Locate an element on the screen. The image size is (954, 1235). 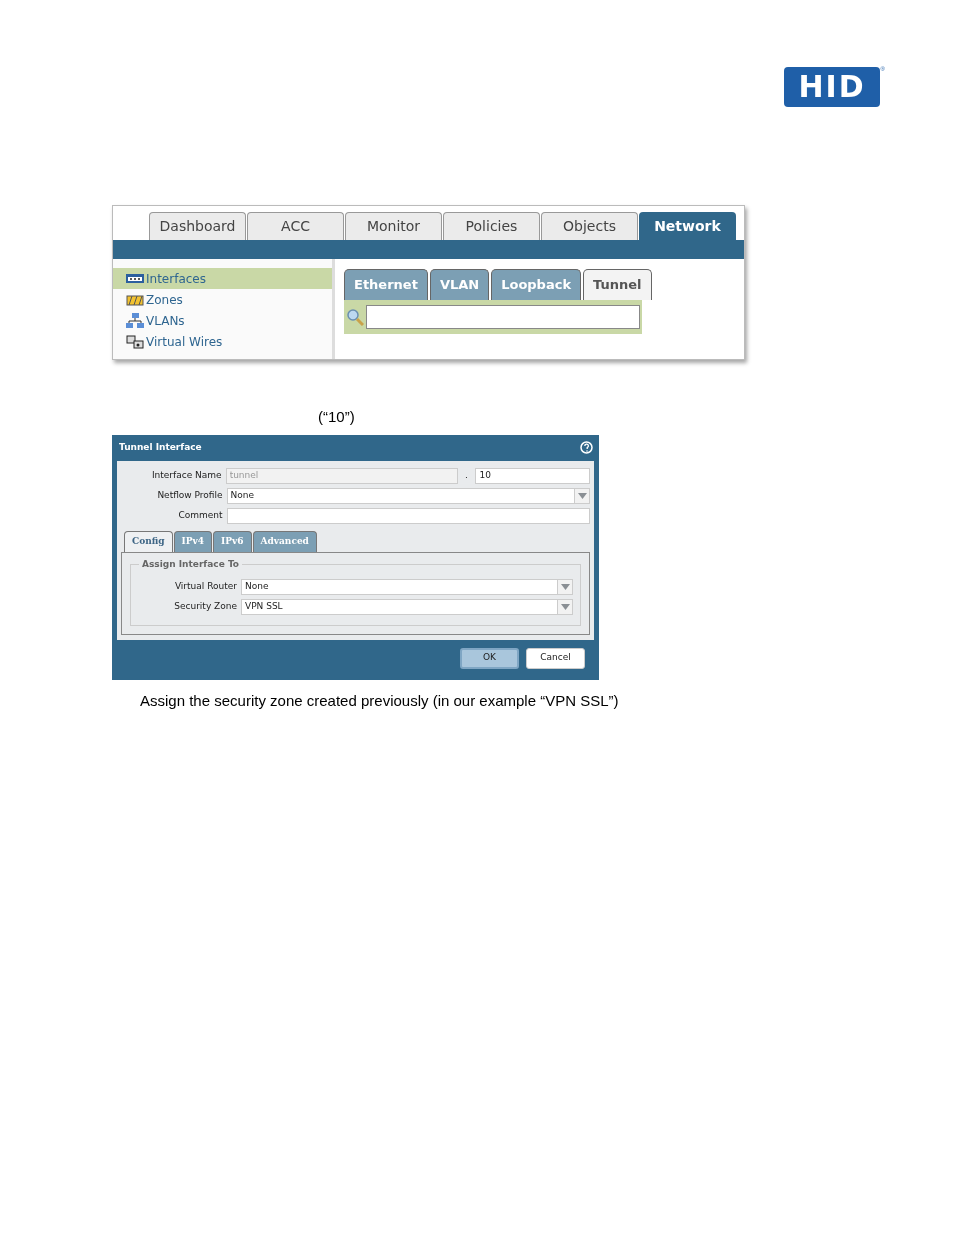
sidebar-item: VLANs is located at coordinates (222, 320).